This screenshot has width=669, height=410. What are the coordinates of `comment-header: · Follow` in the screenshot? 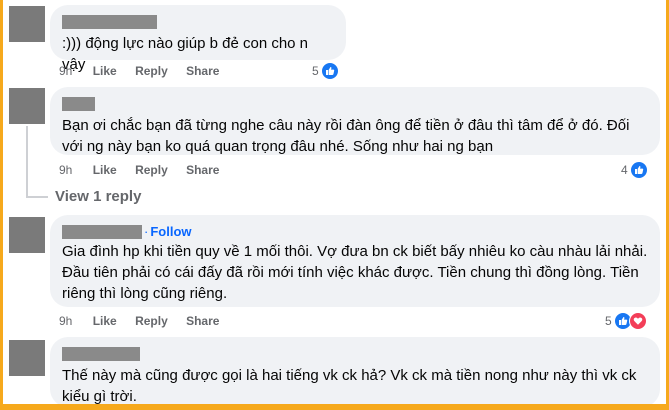 It's located at (355, 232).